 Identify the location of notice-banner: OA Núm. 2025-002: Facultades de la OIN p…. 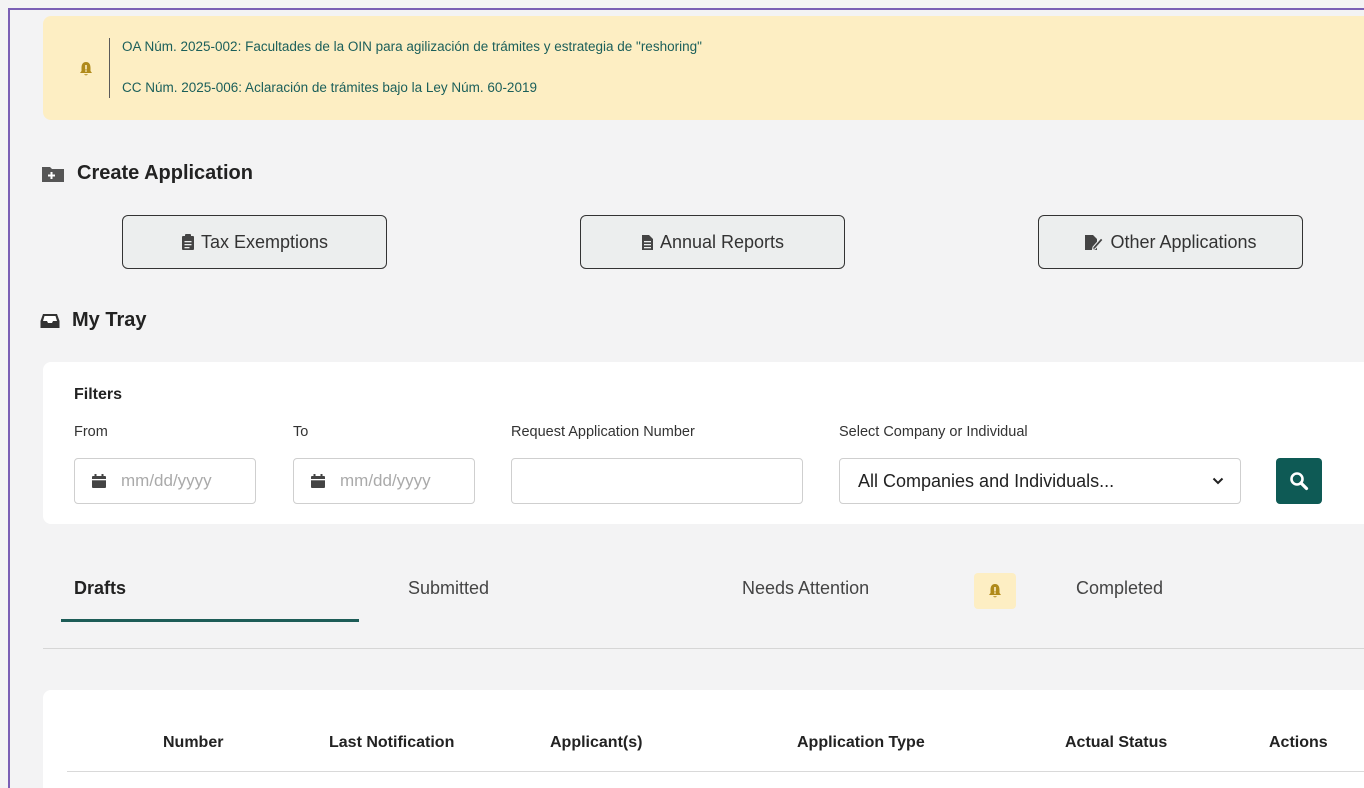
(703, 68).